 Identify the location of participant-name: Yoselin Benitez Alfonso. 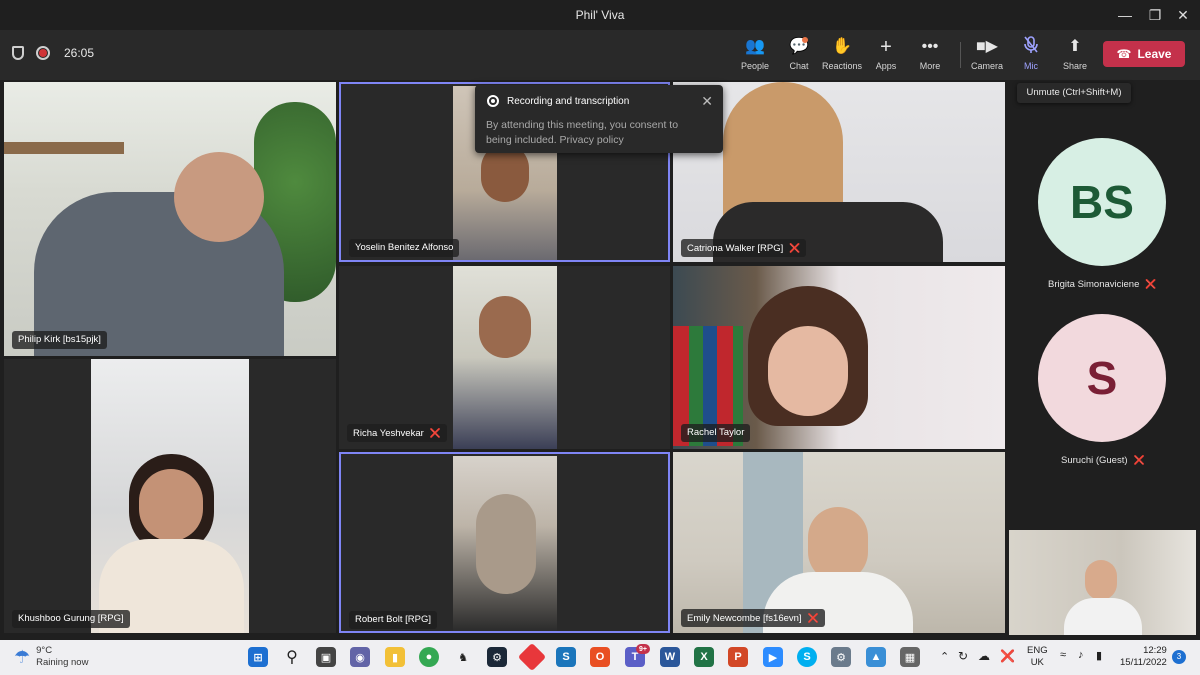
(404, 248).